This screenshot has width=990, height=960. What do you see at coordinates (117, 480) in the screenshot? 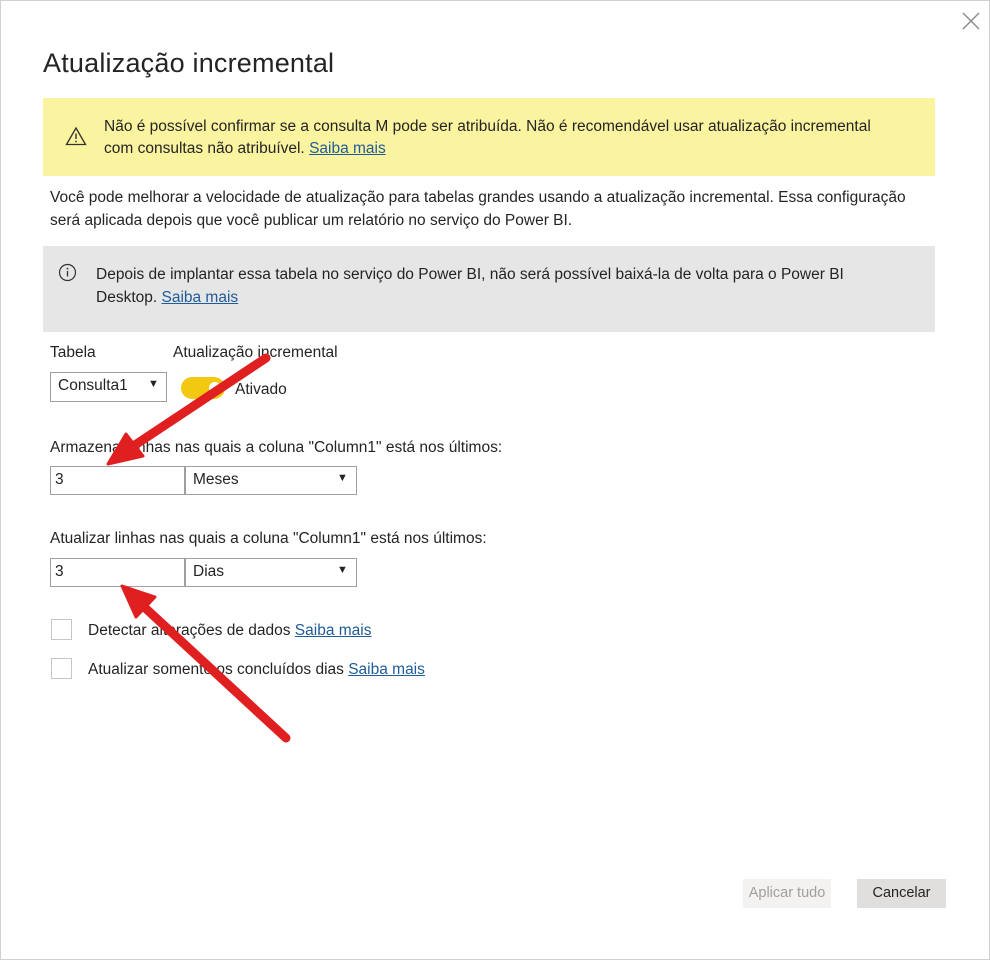
I see `store-period-input: 3` at bounding box center [117, 480].